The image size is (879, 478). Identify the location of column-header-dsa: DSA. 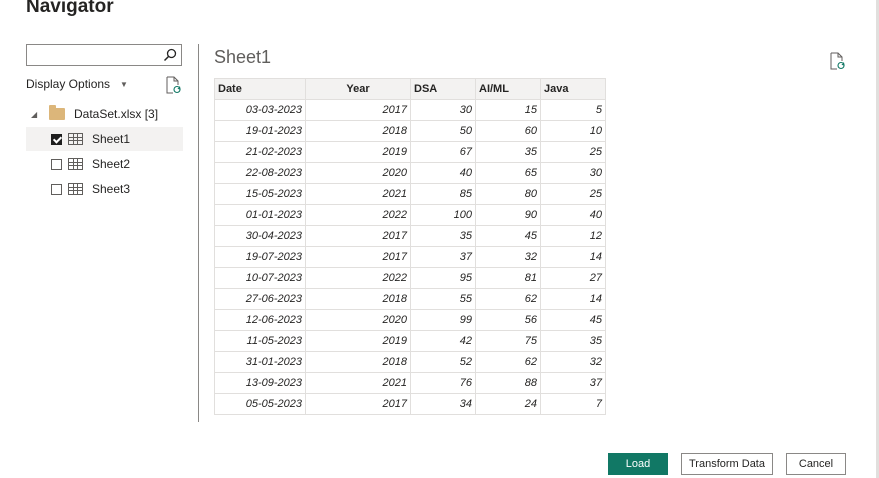
(443, 89).